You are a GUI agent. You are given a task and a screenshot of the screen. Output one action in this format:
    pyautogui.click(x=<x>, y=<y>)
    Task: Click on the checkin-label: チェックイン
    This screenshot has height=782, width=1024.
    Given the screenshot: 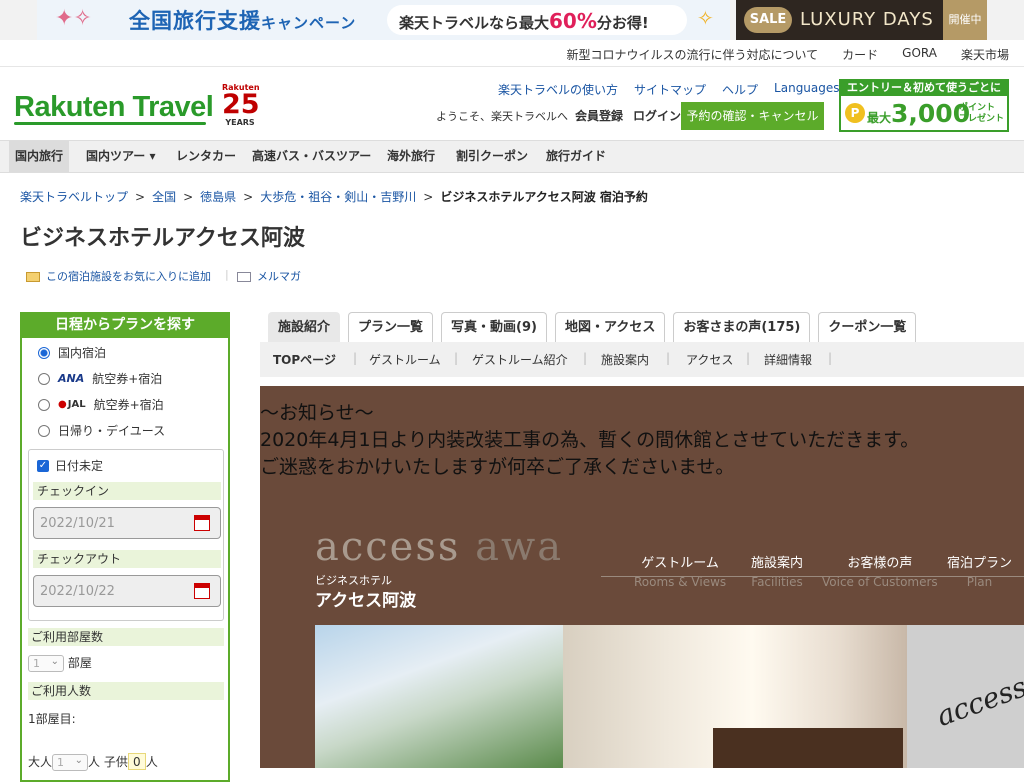 What is the action you would take?
    pyautogui.click(x=127, y=491)
    